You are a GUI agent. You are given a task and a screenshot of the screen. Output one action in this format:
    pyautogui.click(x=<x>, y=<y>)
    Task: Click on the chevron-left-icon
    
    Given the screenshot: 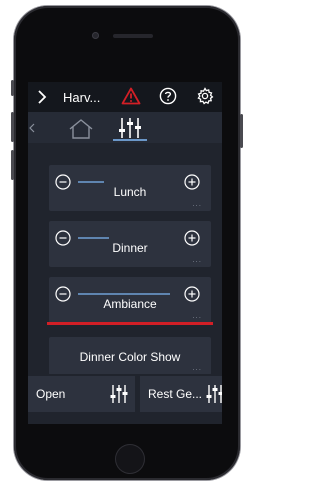 What is the action you would take?
    pyautogui.click(x=32, y=128)
    